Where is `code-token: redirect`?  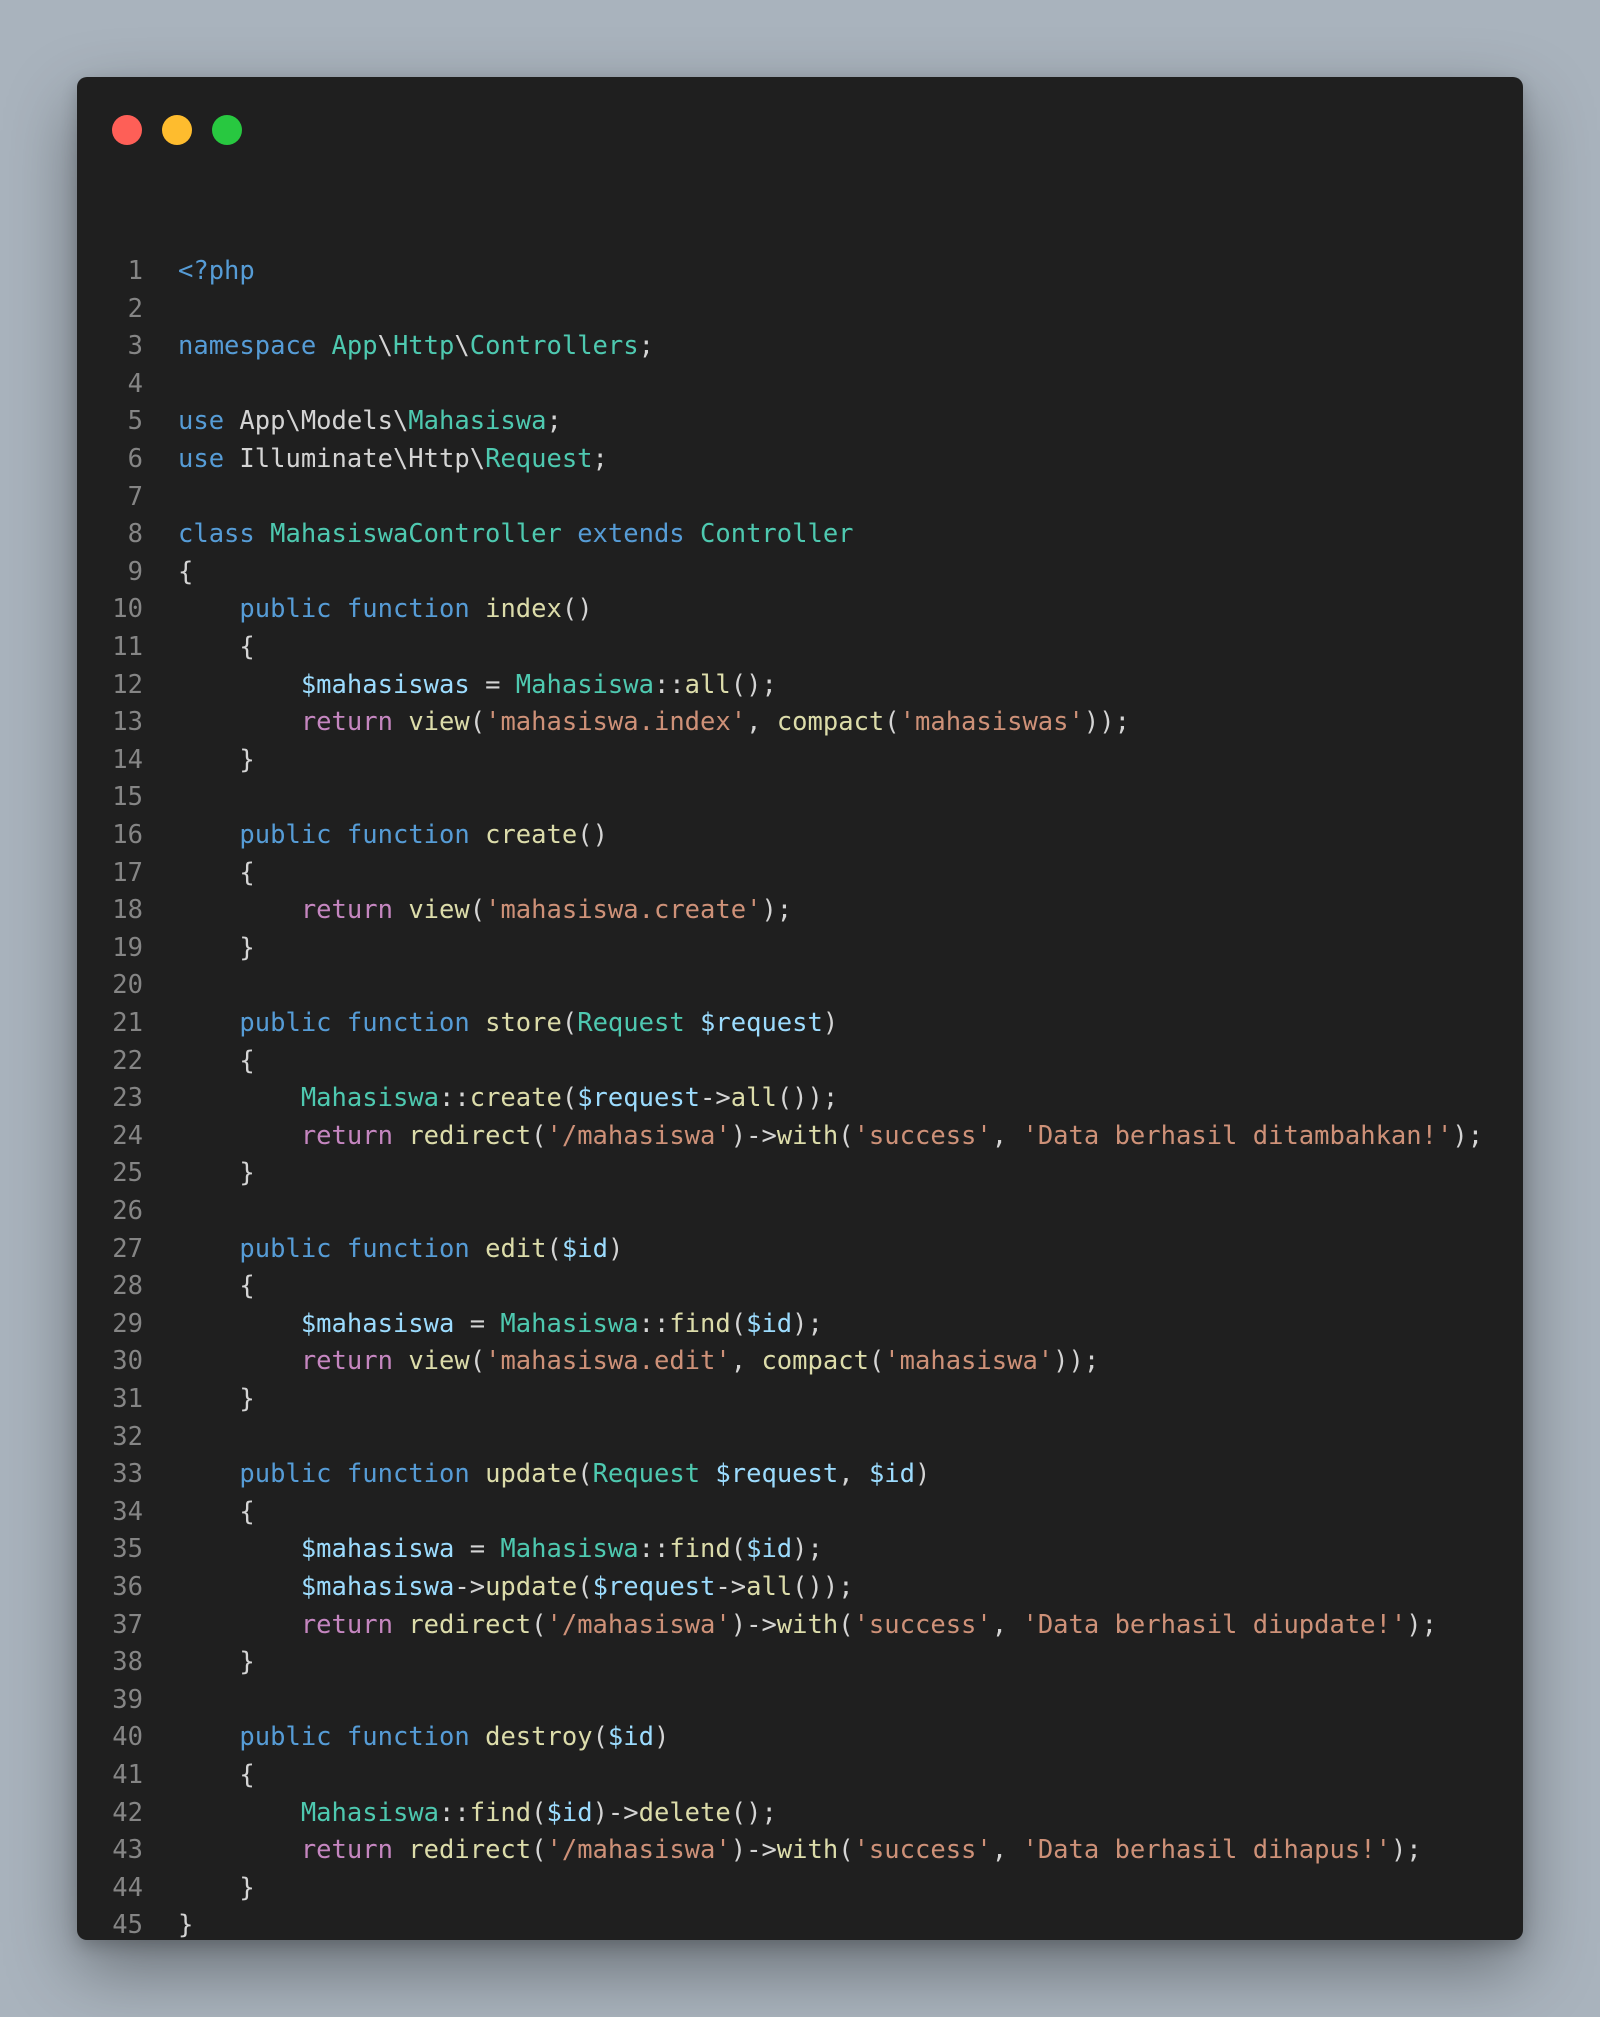
code-token: redirect is located at coordinates (470, 1135).